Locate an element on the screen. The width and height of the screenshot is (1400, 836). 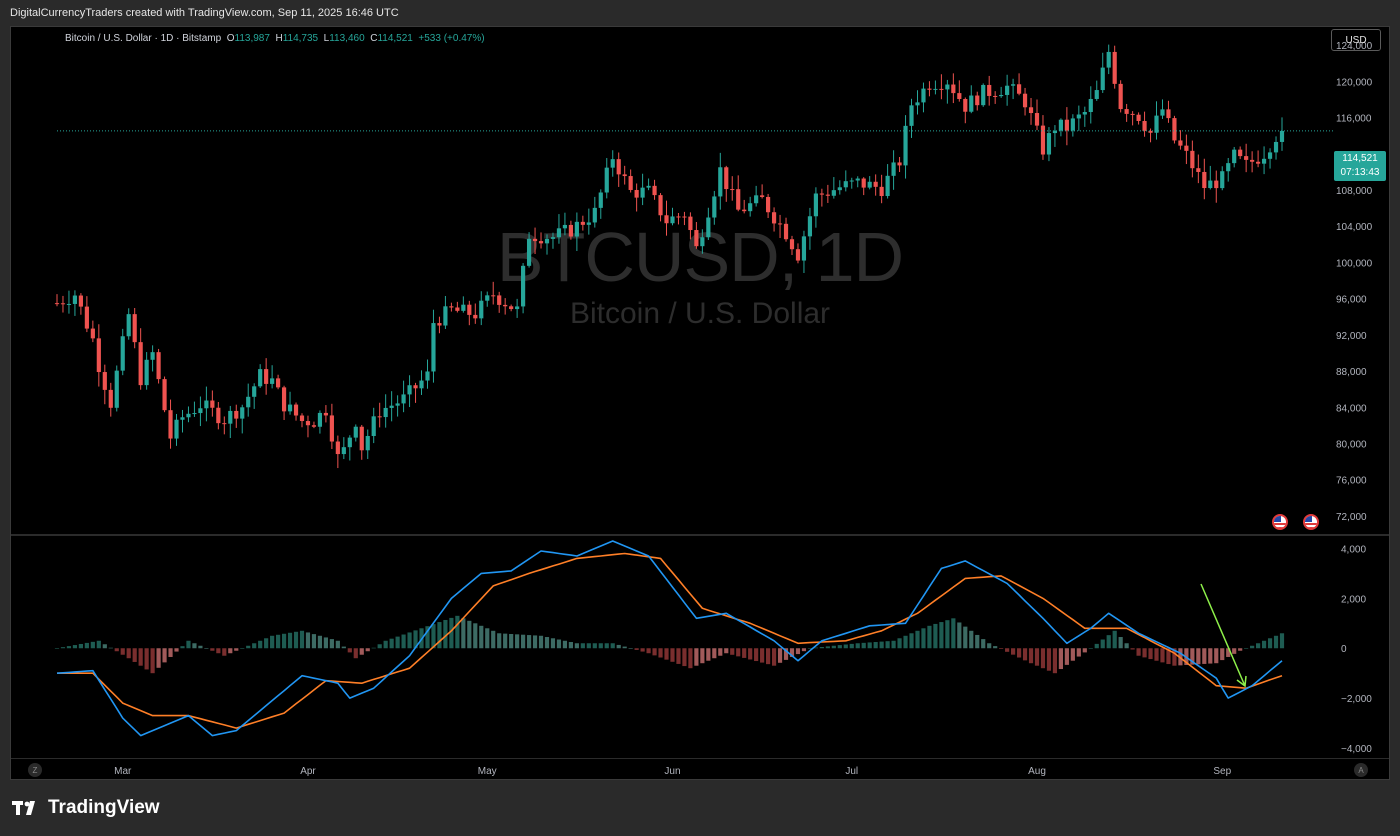
currency-button: USD is located at coordinates (1356, 40).